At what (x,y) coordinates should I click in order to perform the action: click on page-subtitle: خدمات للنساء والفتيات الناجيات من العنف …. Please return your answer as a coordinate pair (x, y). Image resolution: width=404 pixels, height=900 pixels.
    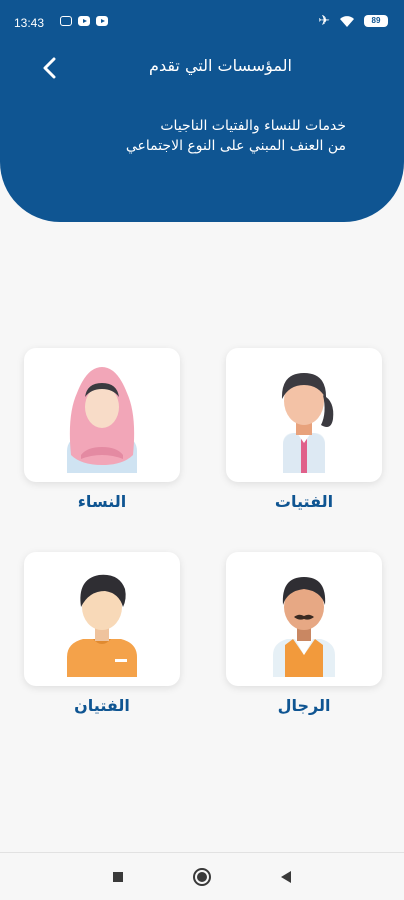
    Looking at the image, I should click on (196, 136).